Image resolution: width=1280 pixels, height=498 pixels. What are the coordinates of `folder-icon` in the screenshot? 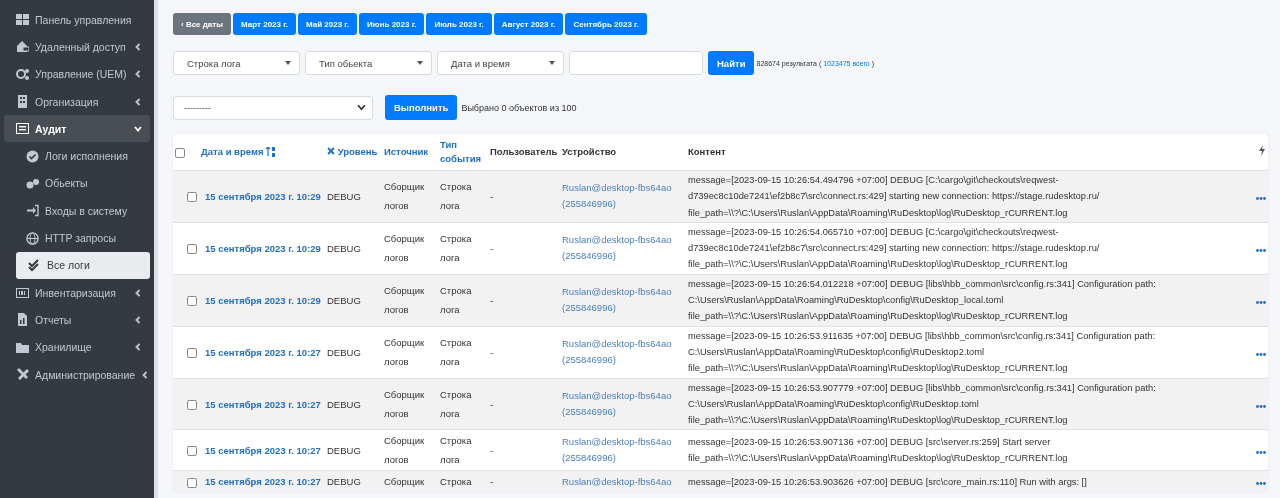 It's located at (22, 347).